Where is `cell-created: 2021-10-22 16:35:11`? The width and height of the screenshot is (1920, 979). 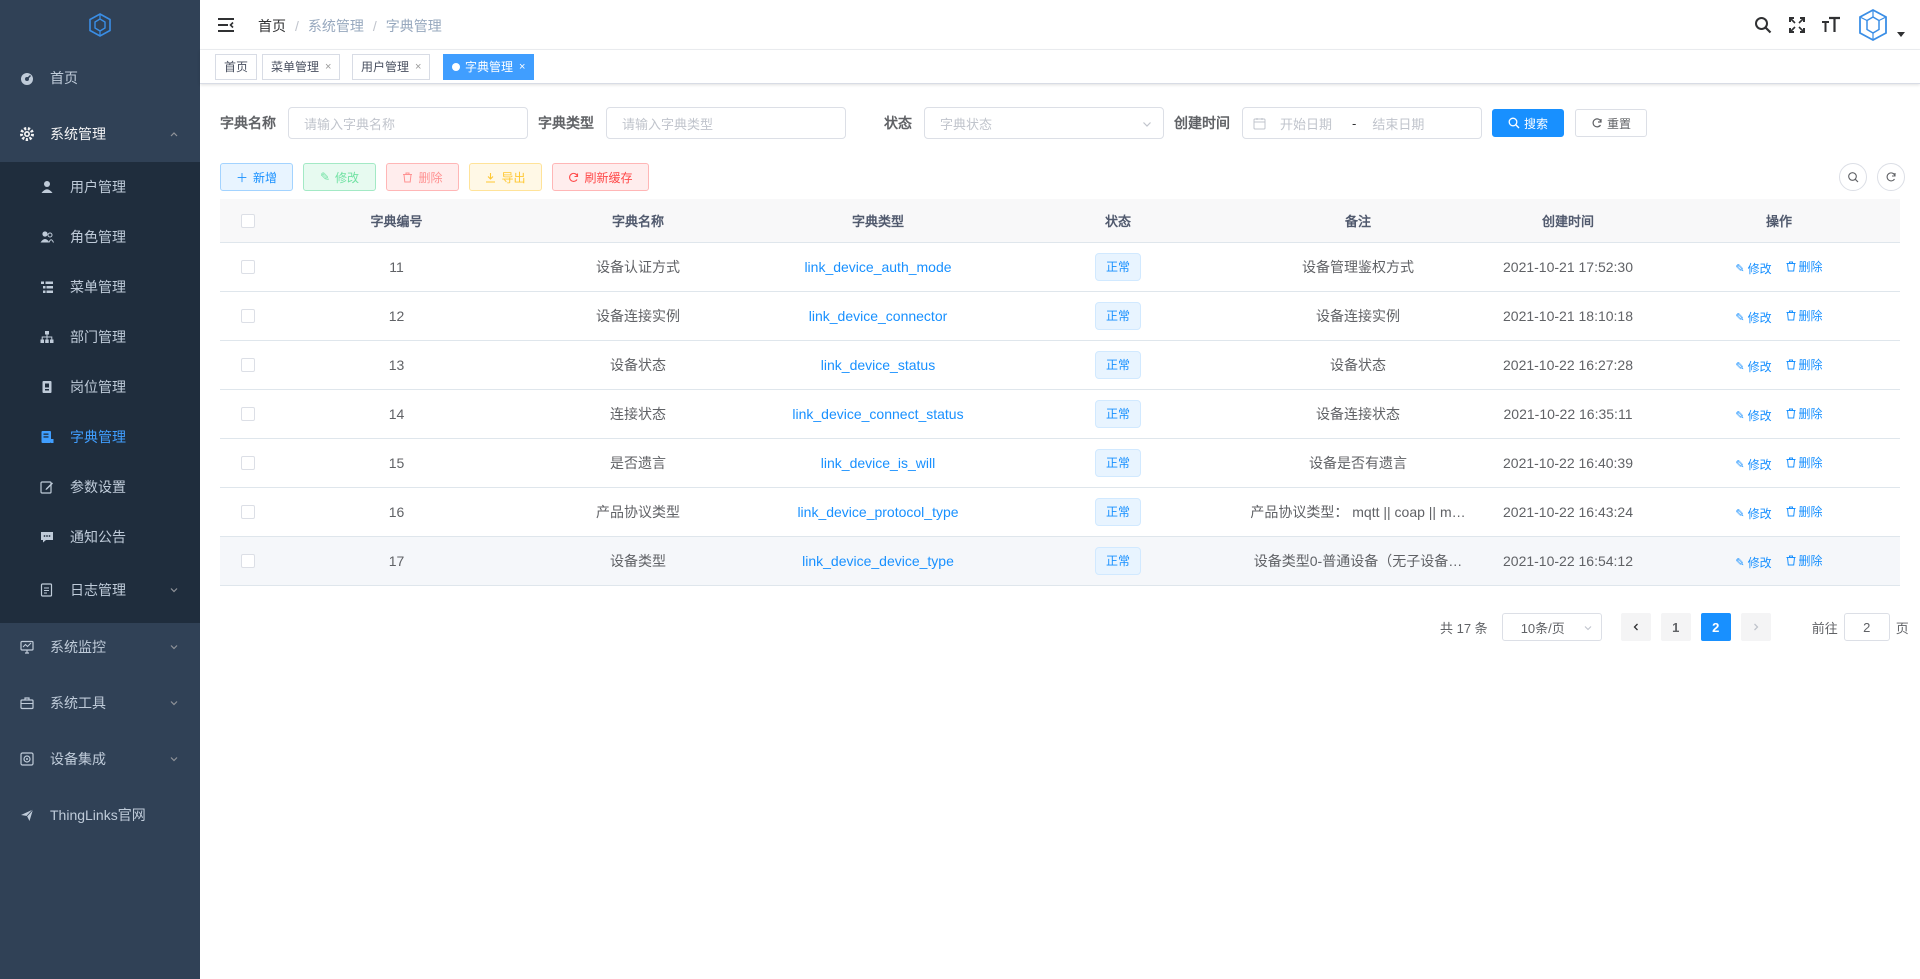
cell-created: 2021-10-22 16:35:11 is located at coordinates (1568, 414).